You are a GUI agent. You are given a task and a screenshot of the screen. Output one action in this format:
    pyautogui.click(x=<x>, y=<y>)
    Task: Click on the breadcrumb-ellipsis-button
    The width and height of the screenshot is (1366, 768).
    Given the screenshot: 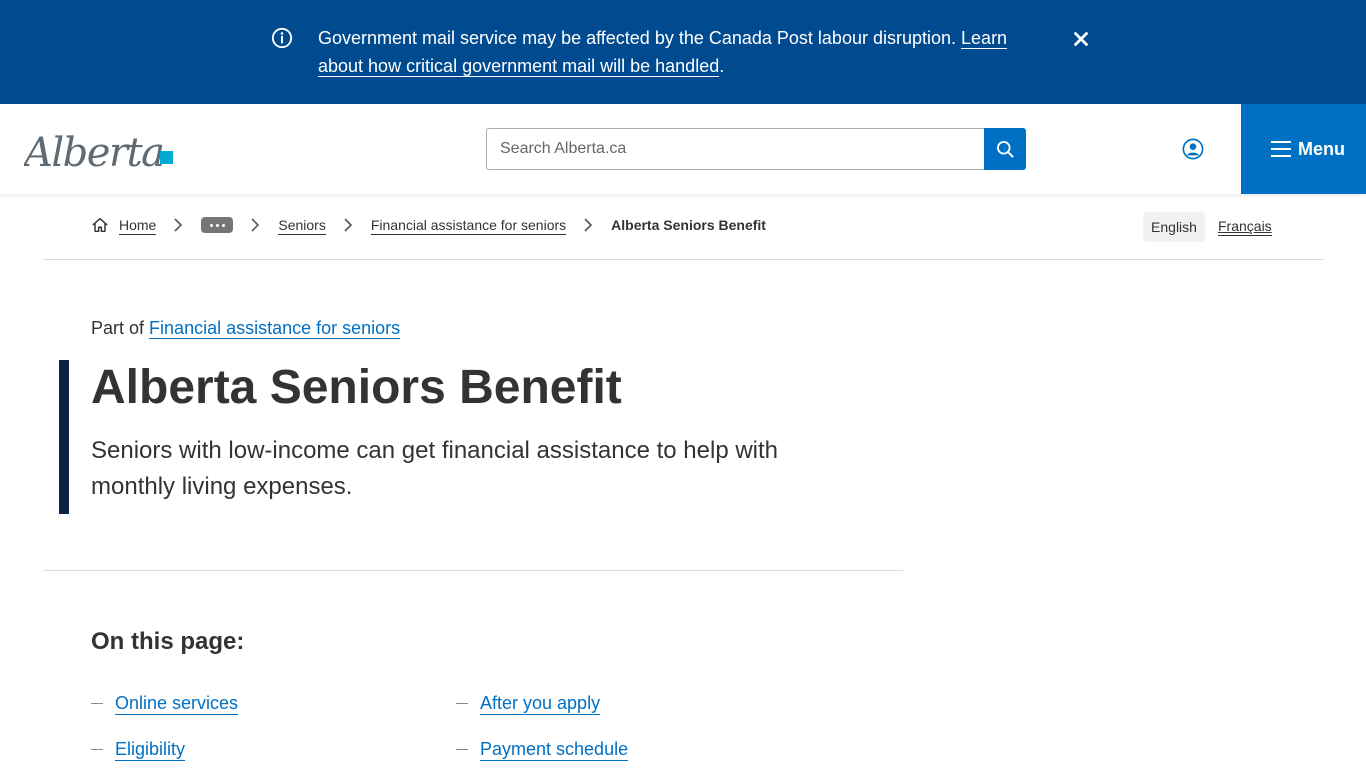 What is the action you would take?
    pyautogui.click(x=217, y=225)
    